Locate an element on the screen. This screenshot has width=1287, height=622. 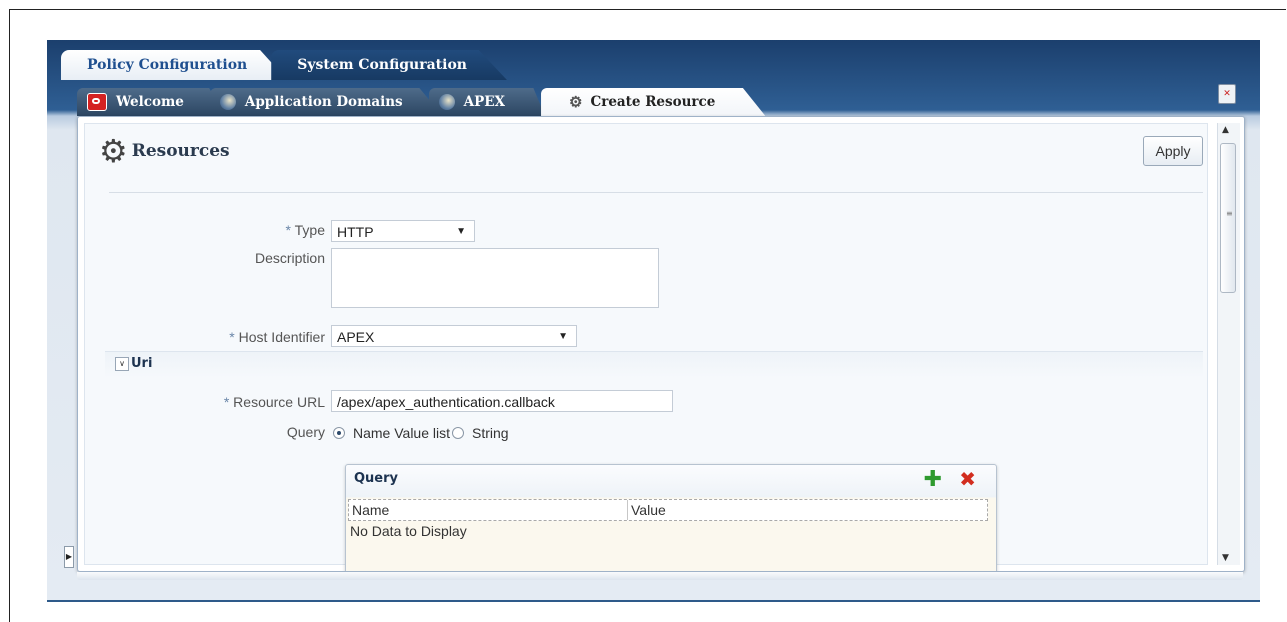
page-title: Resources is located at coordinates (180, 151).